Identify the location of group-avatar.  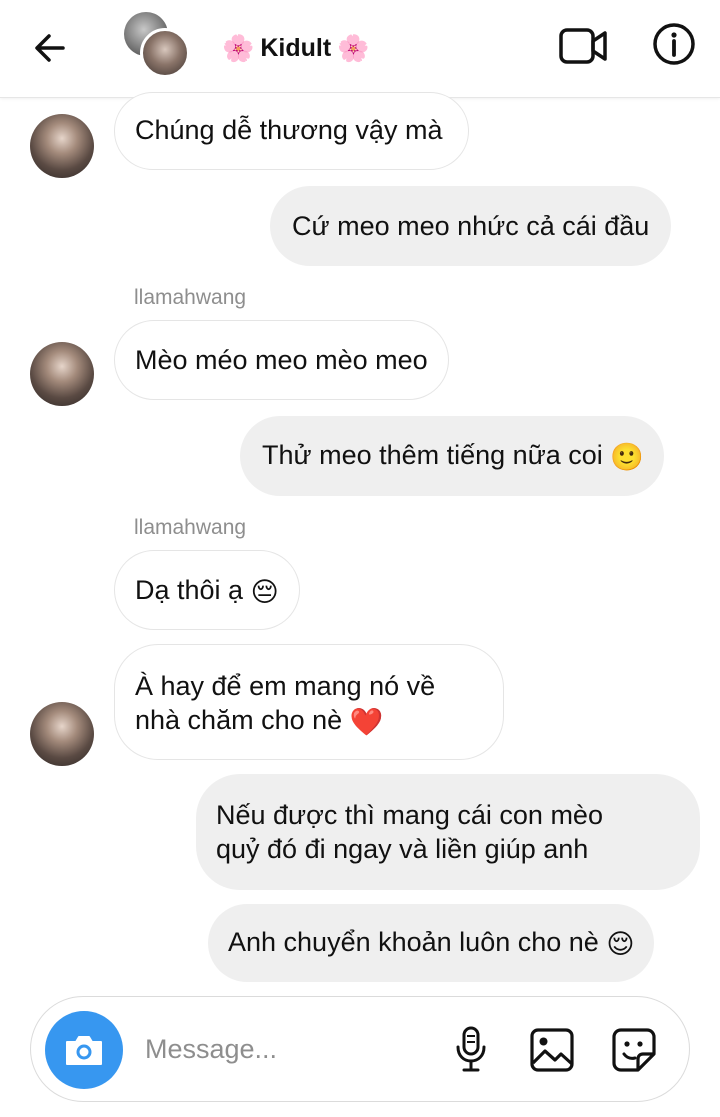
(158, 46).